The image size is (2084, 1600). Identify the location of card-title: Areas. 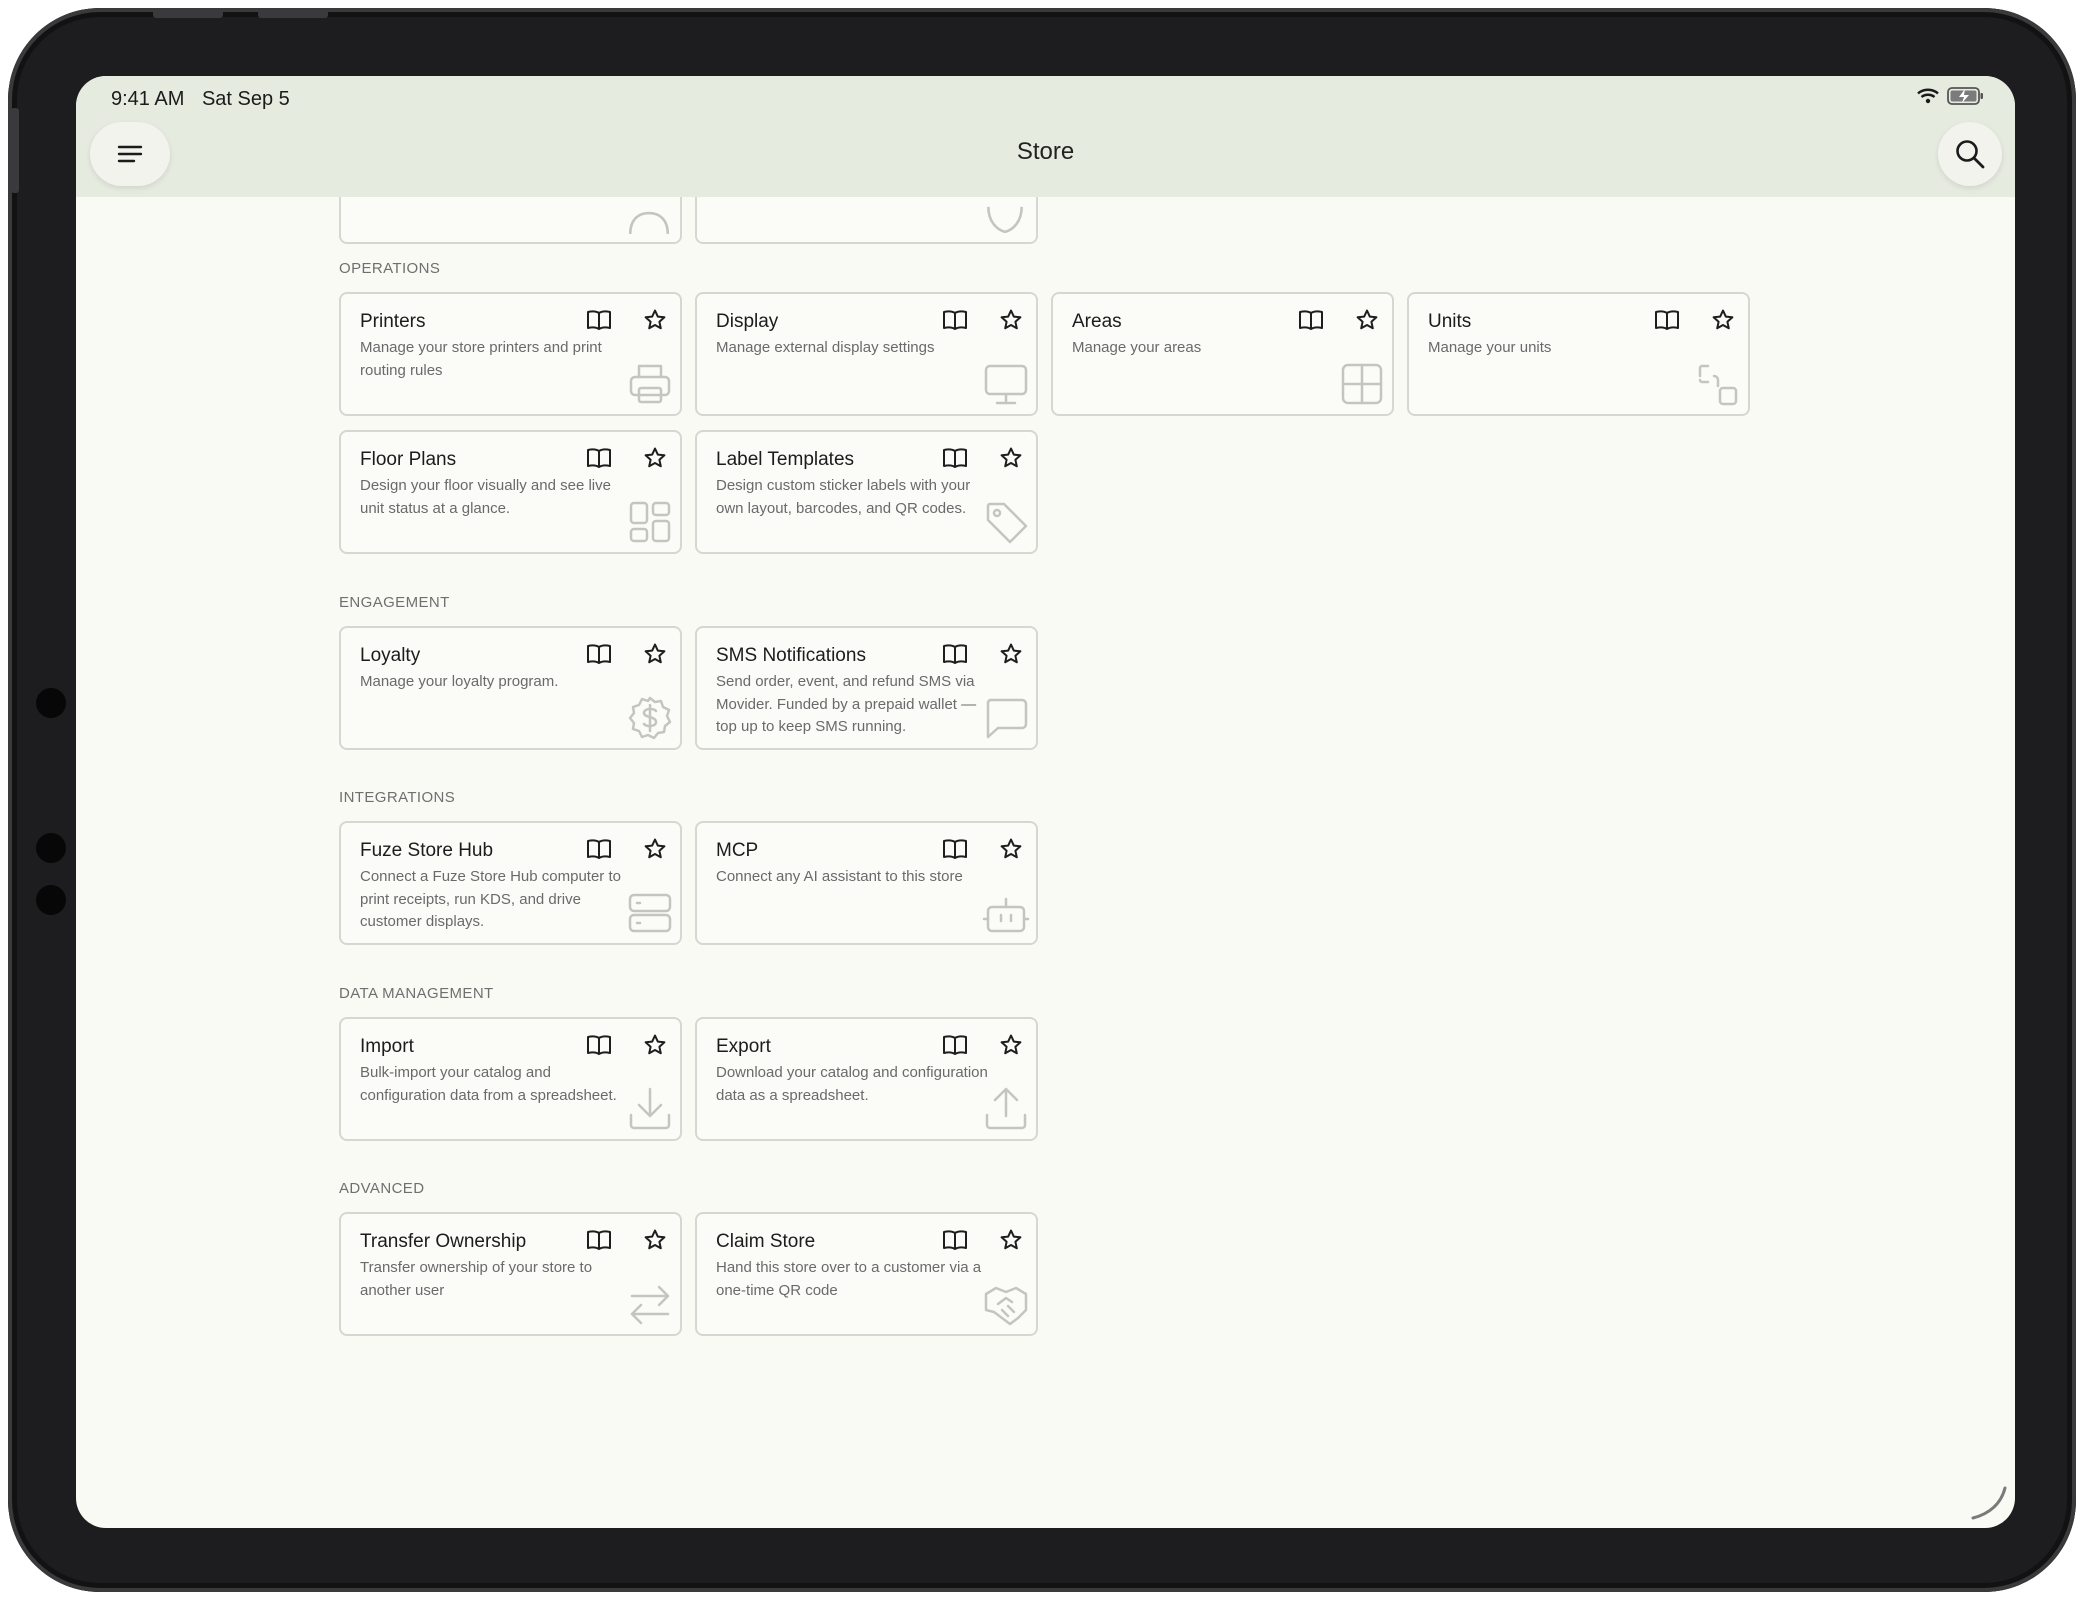
(1097, 321).